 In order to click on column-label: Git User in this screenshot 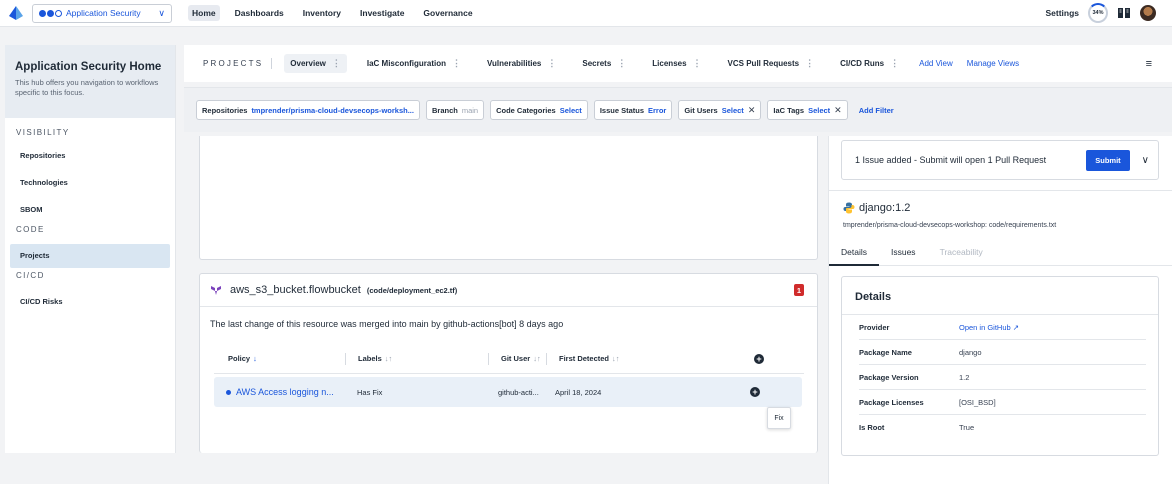, I will do `click(516, 358)`.